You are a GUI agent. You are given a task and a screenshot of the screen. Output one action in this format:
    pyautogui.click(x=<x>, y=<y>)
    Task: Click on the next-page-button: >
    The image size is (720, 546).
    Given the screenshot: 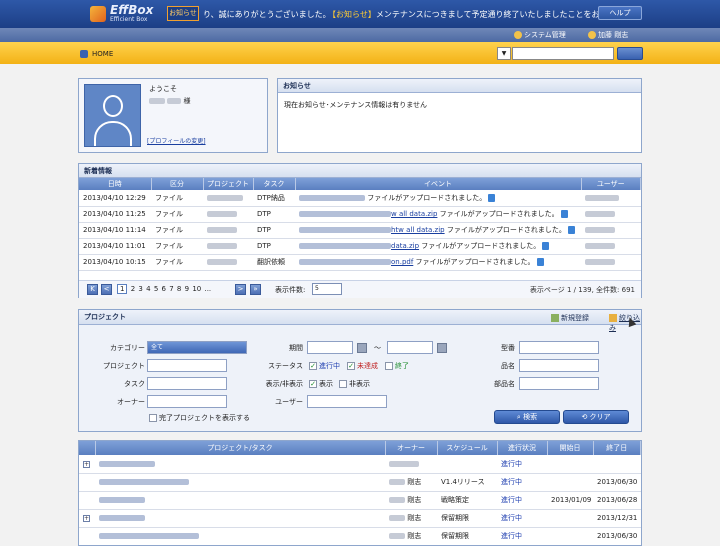 What is the action you would take?
    pyautogui.click(x=240, y=289)
    